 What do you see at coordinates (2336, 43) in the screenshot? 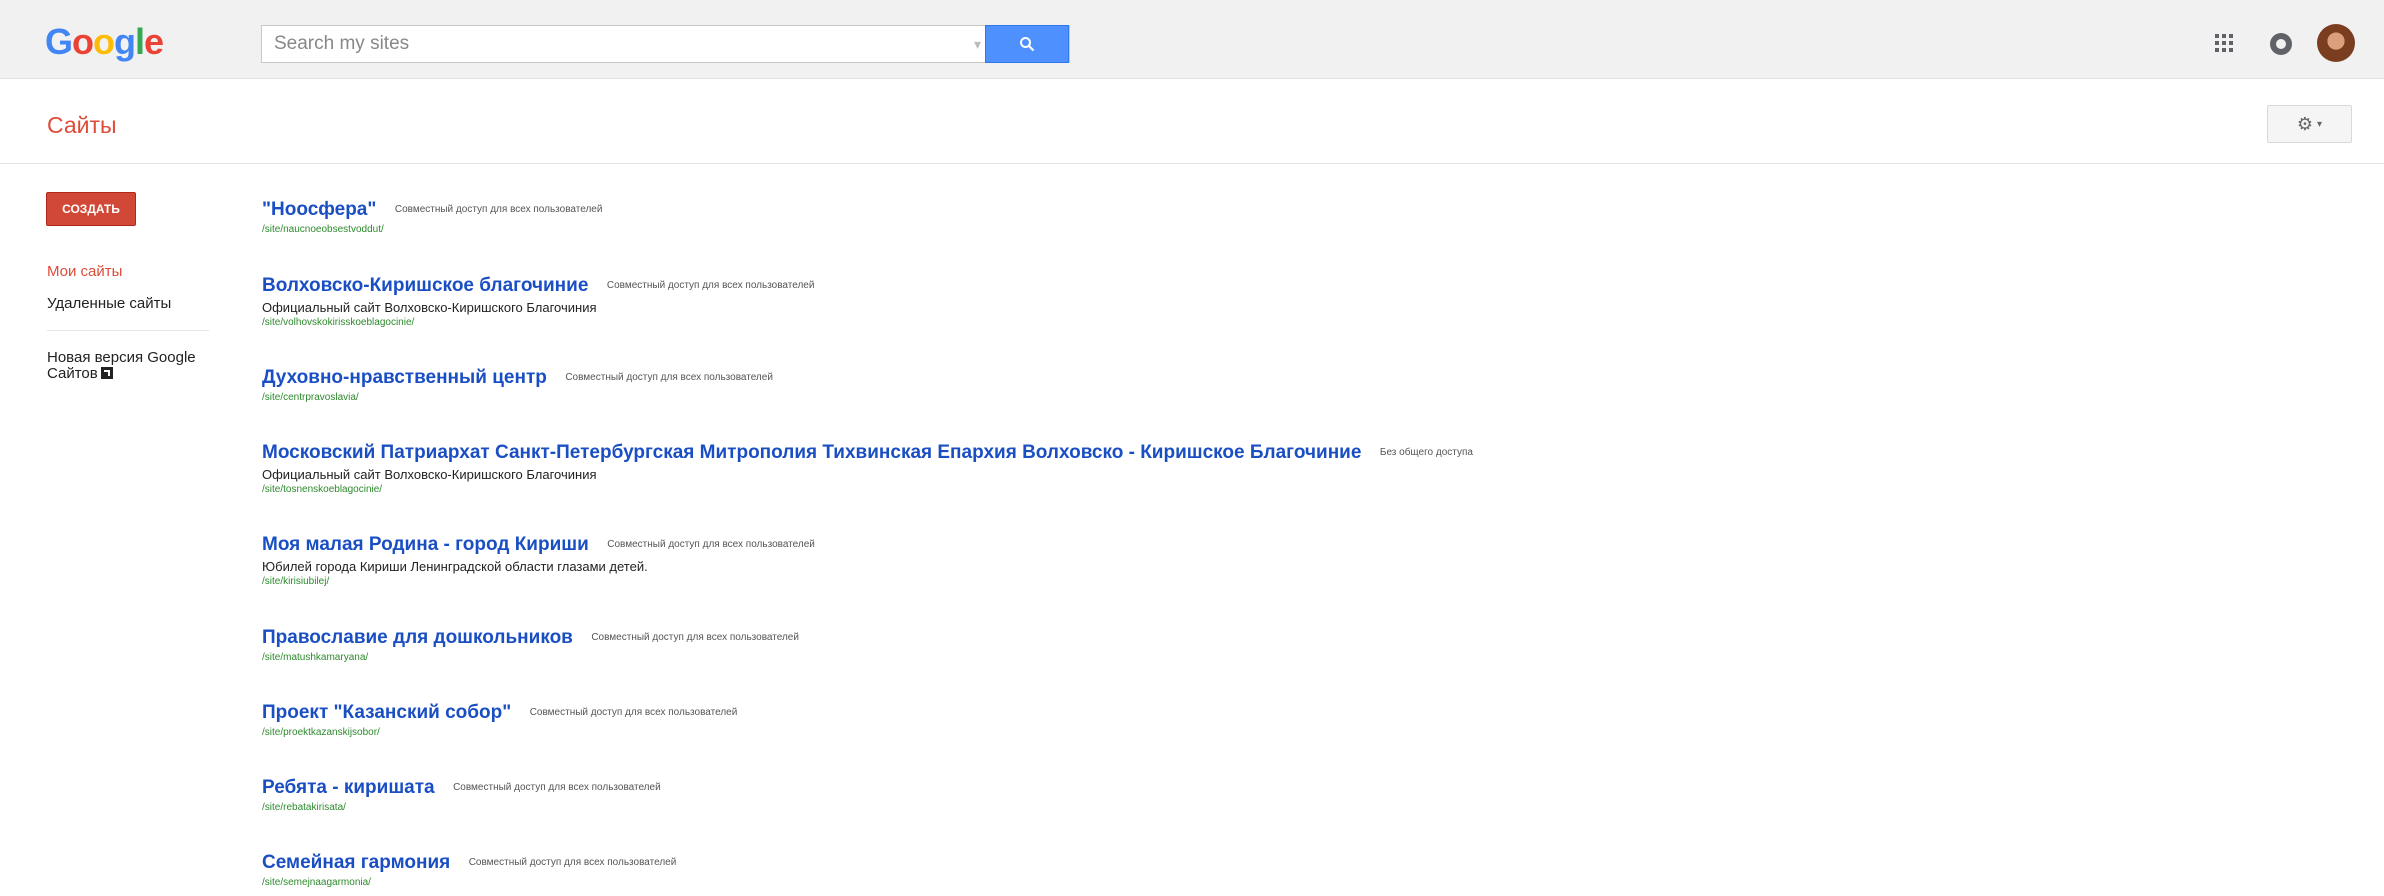
I see `avatar` at bounding box center [2336, 43].